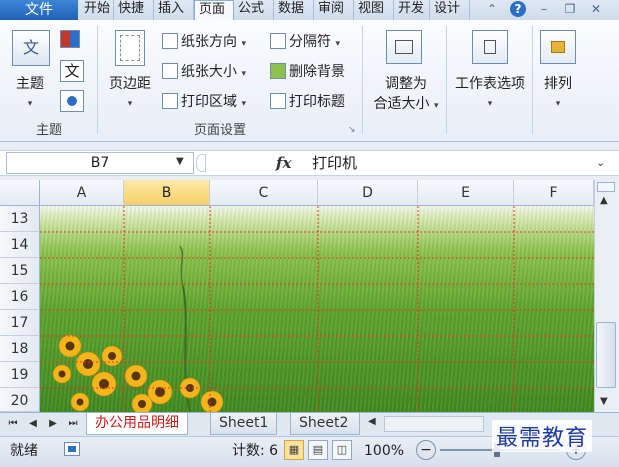 The image size is (619, 467). I want to click on window-restore-icon: ❐, so click(570, 9).